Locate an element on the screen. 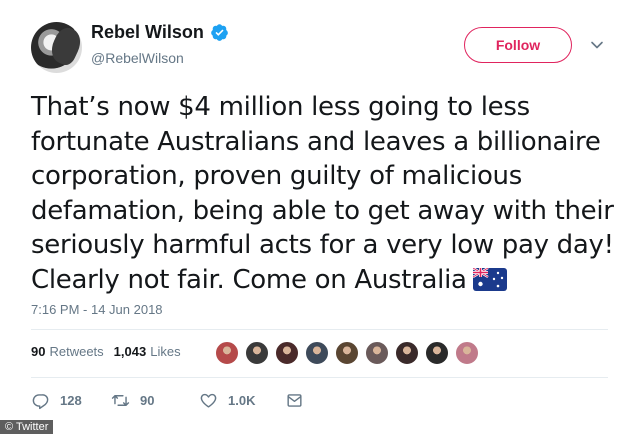 Image resolution: width=634 pixels, height=434 pixels. engagement-stats: 90 Retweets 1,043 Likes is located at coordinates (111, 351).